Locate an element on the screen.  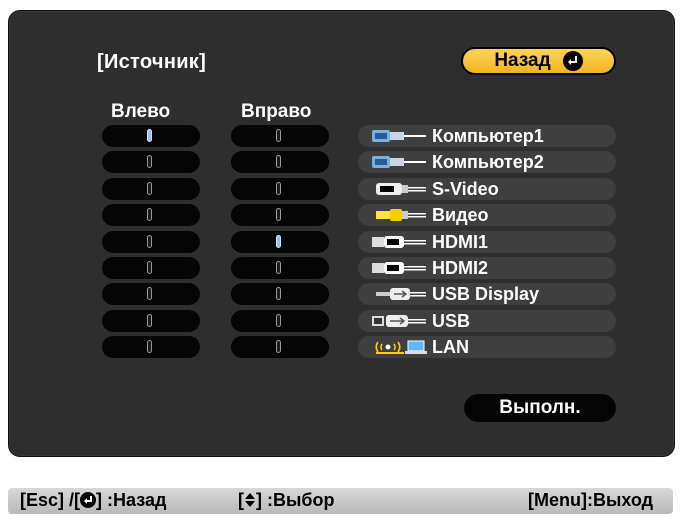
exit-hint: [Menu]:Выход is located at coordinates (591, 500).